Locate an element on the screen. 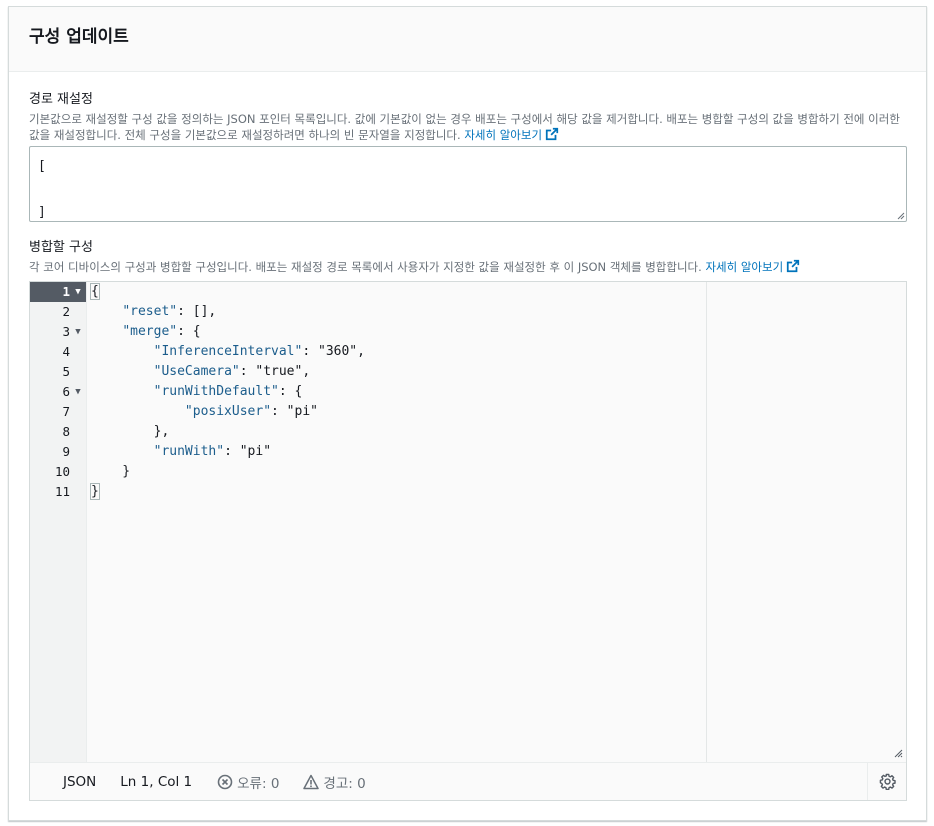 Image resolution: width=934 pixels, height=826 pixels. merge-config-learn-more-link: 자세히 알아보기 is located at coordinates (752, 266).